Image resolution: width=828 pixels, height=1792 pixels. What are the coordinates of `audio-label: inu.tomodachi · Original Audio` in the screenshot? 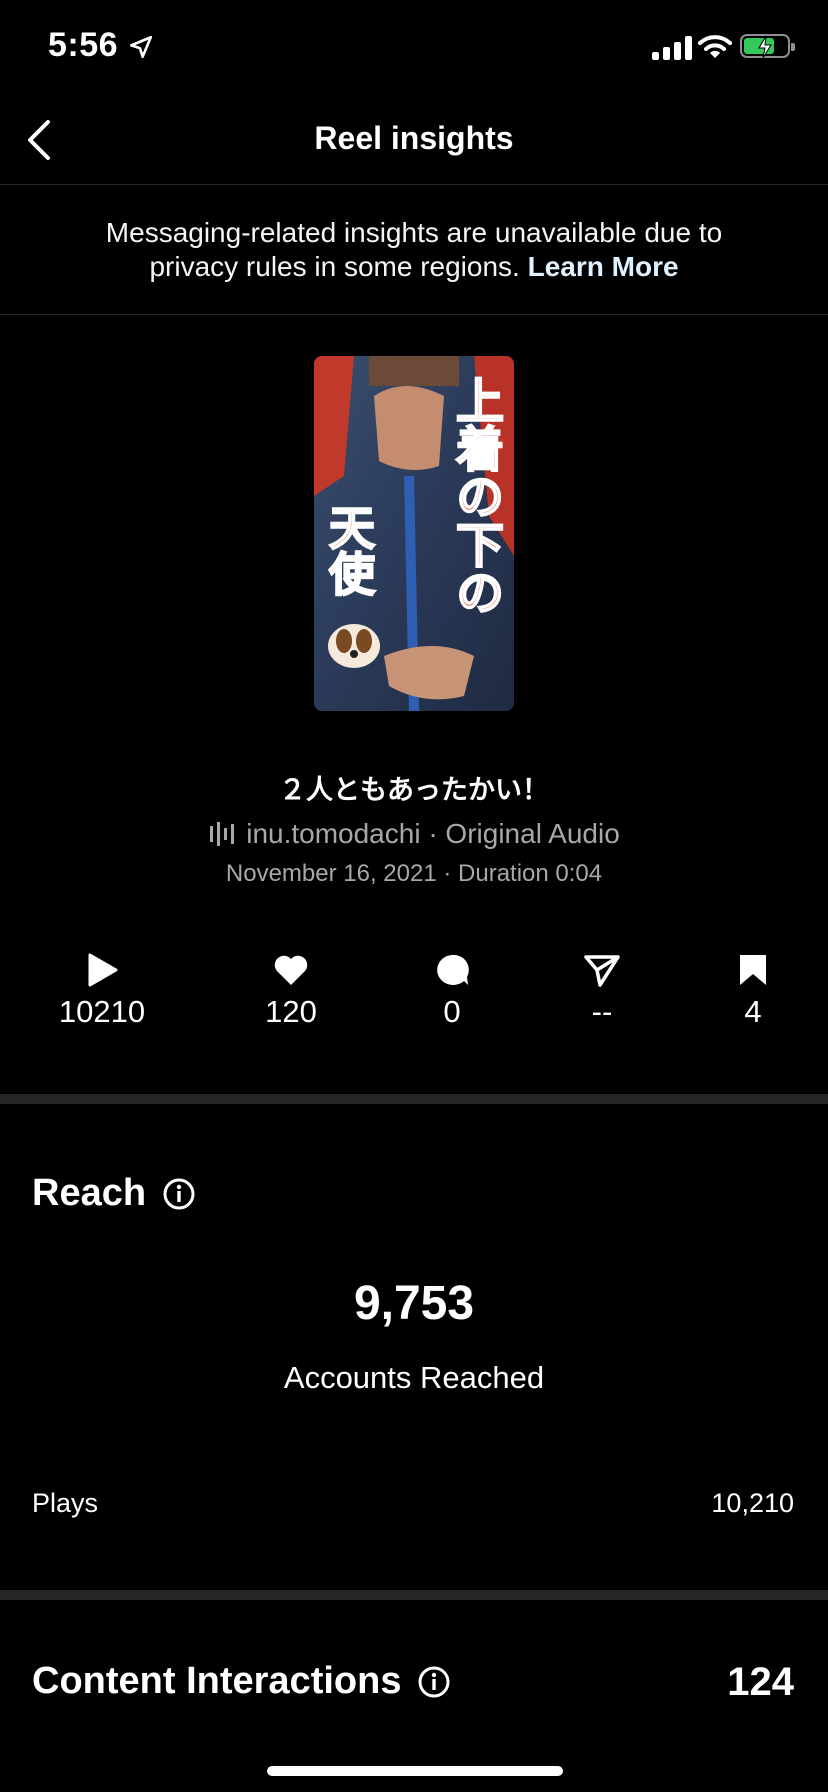 It's located at (433, 833).